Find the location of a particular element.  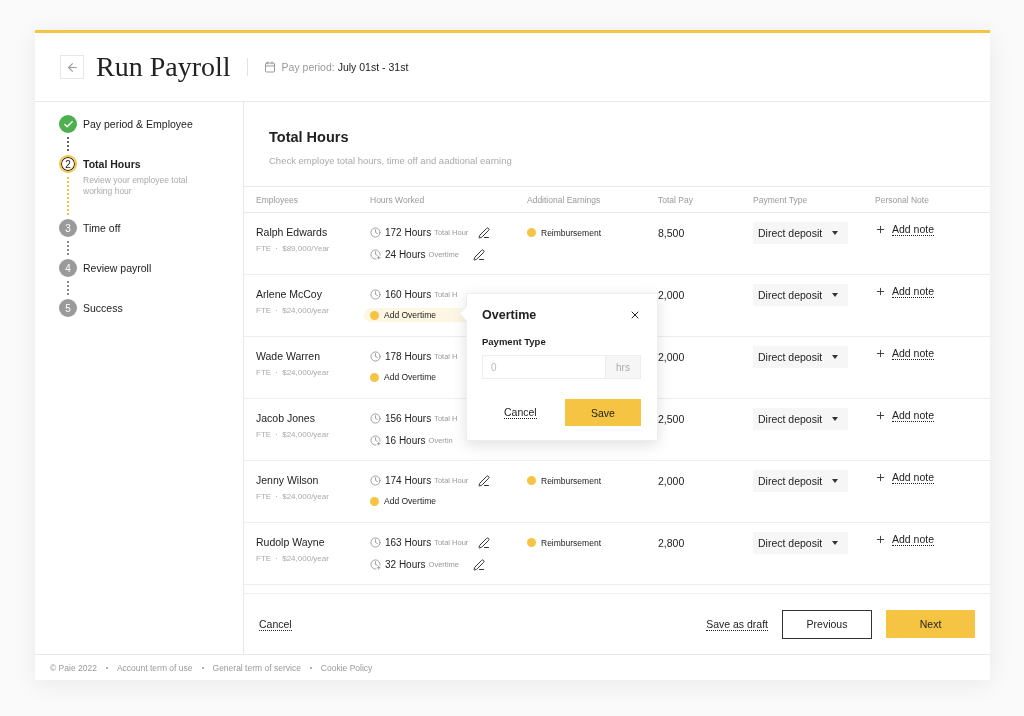

hours-input-field: 0 is located at coordinates (543, 367).